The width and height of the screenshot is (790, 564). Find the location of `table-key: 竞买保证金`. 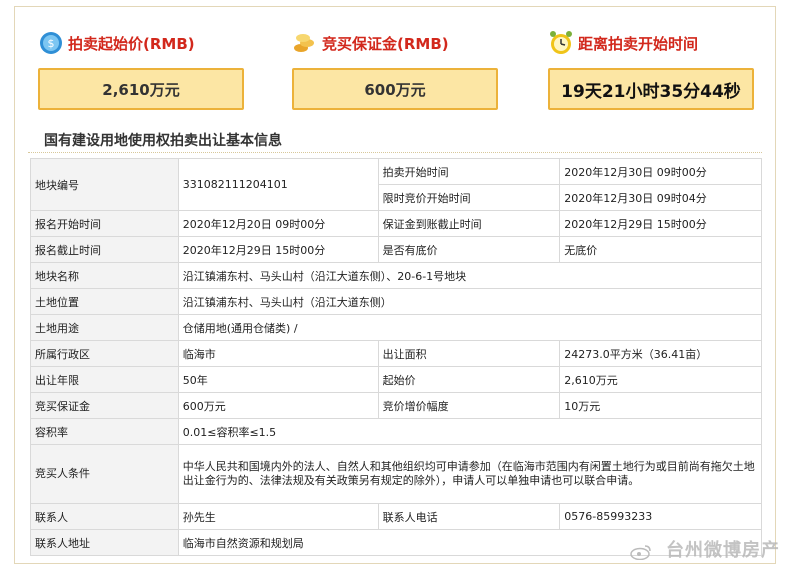

table-key: 竞买保证金 is located at coordinates (104, 405).